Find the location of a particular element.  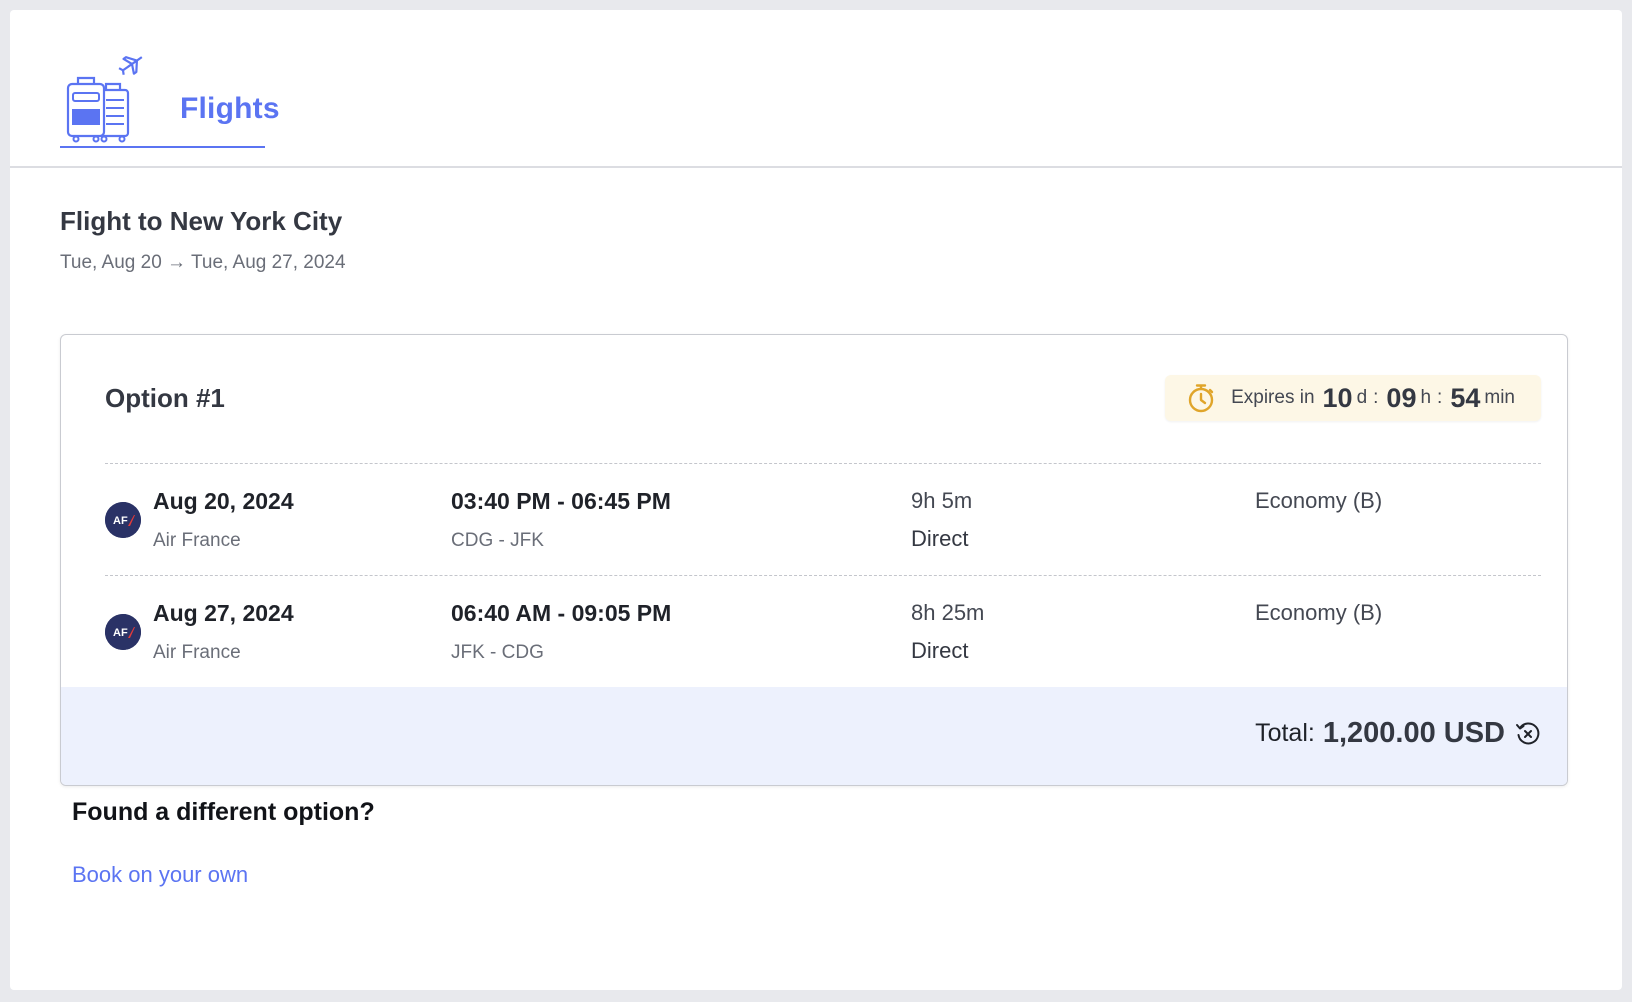

flight-date: Aug 20, 2024 is located at coordinates (223, 501).